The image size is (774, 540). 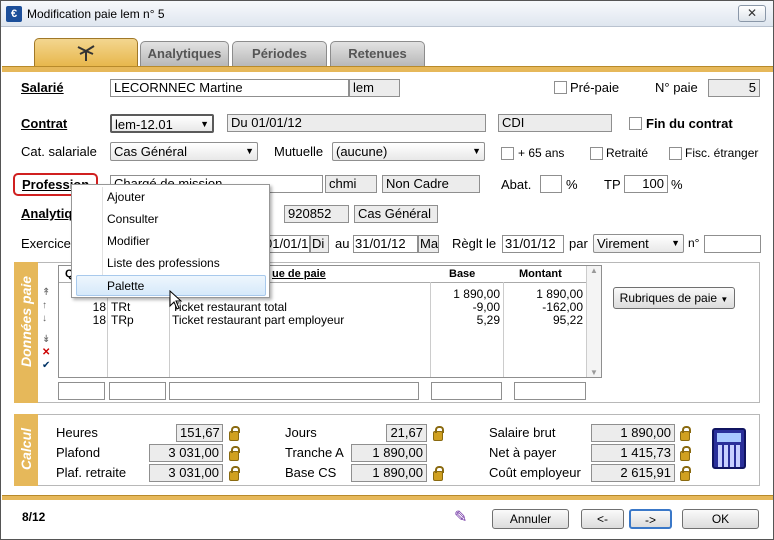 What do you see at coordinates (668, 298) in the screenshot?
I see `rubriques-label: Rubriques de paie` at bounding box center [668, 298].